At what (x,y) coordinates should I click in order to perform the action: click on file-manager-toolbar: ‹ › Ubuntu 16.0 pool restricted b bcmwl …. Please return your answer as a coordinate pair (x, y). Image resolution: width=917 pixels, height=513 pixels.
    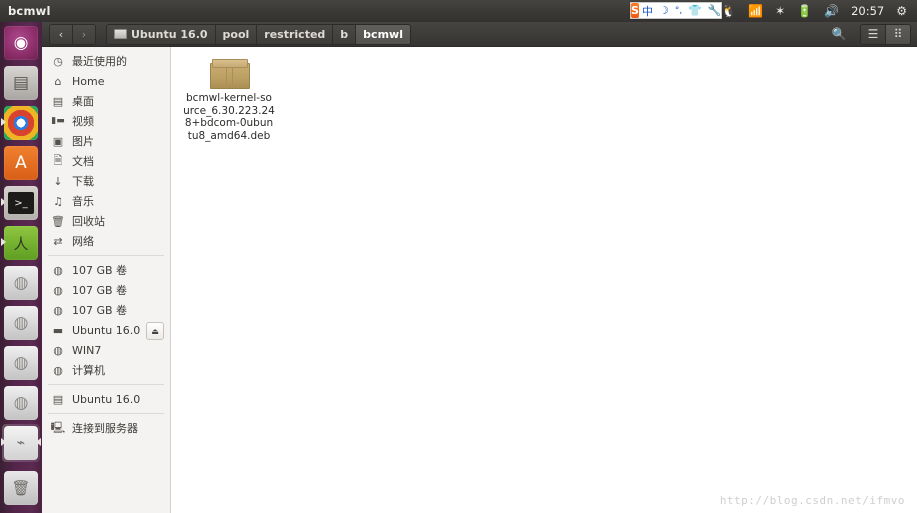
    Looking at the image, I should click on (479, 34).